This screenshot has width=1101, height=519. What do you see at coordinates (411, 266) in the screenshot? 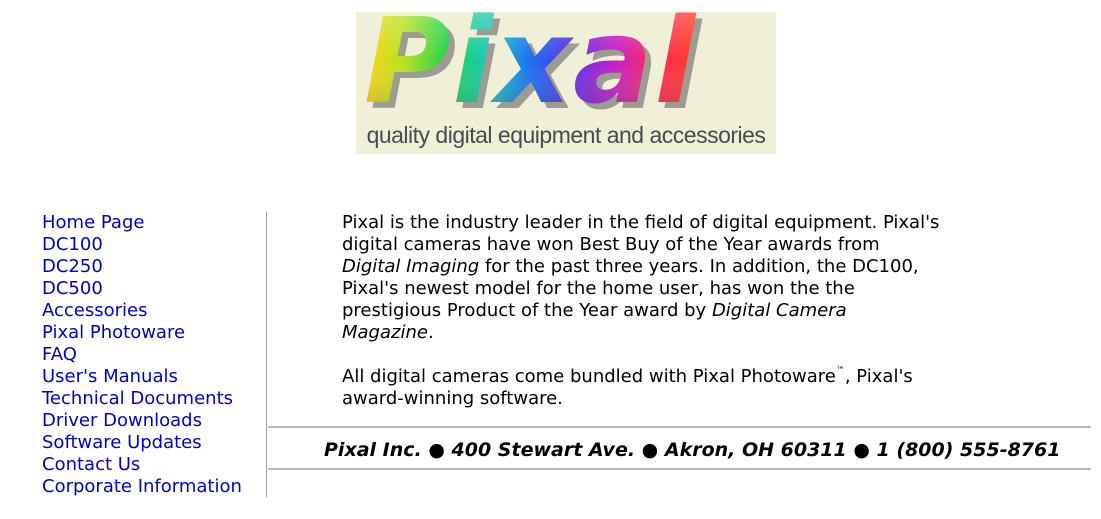
I see `publication-digital-imaging: Digital Imaging` at bounding box center [411, 266].